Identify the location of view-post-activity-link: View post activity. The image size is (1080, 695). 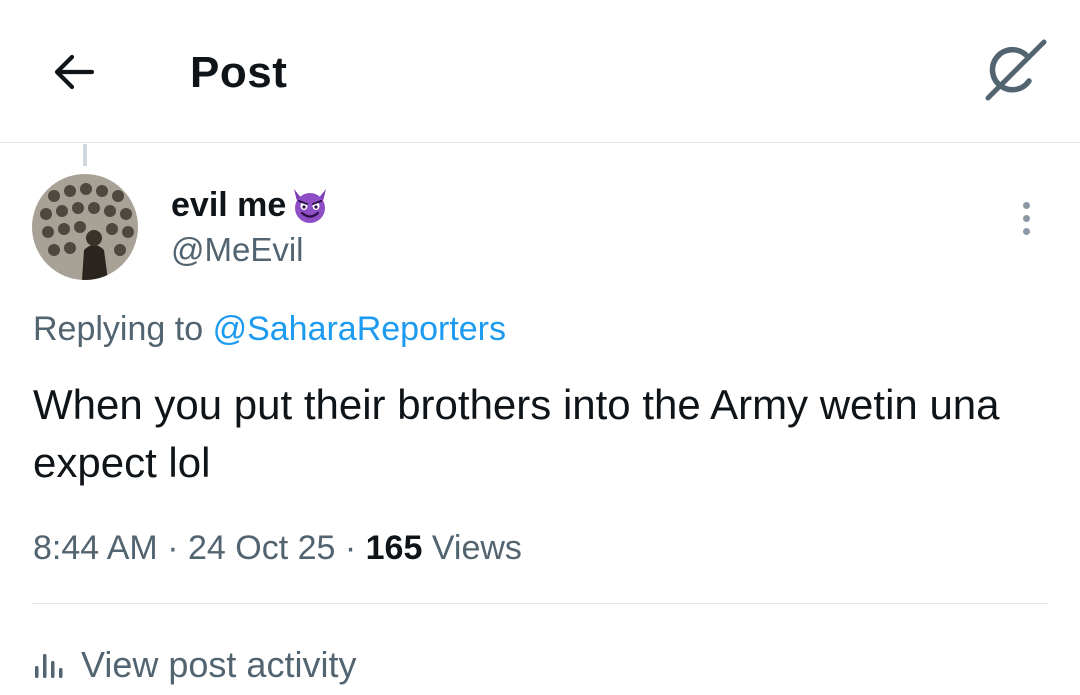
(194, 665).